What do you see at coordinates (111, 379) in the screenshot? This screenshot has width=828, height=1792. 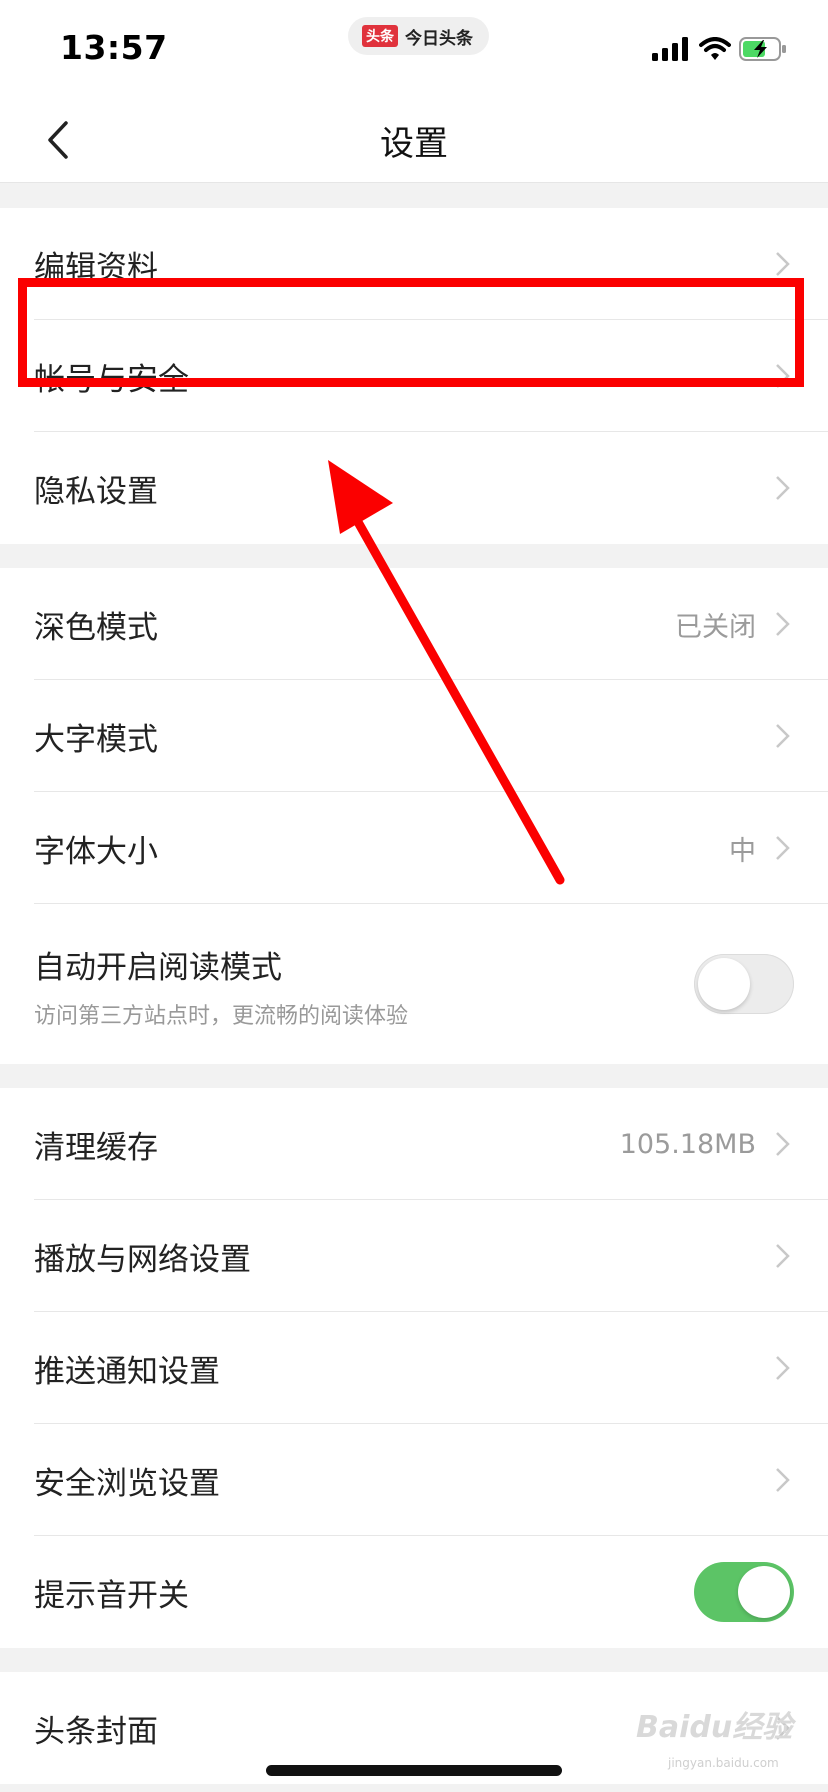 I see `row-label: 帐号与安全` at bounding box center [111, 379].